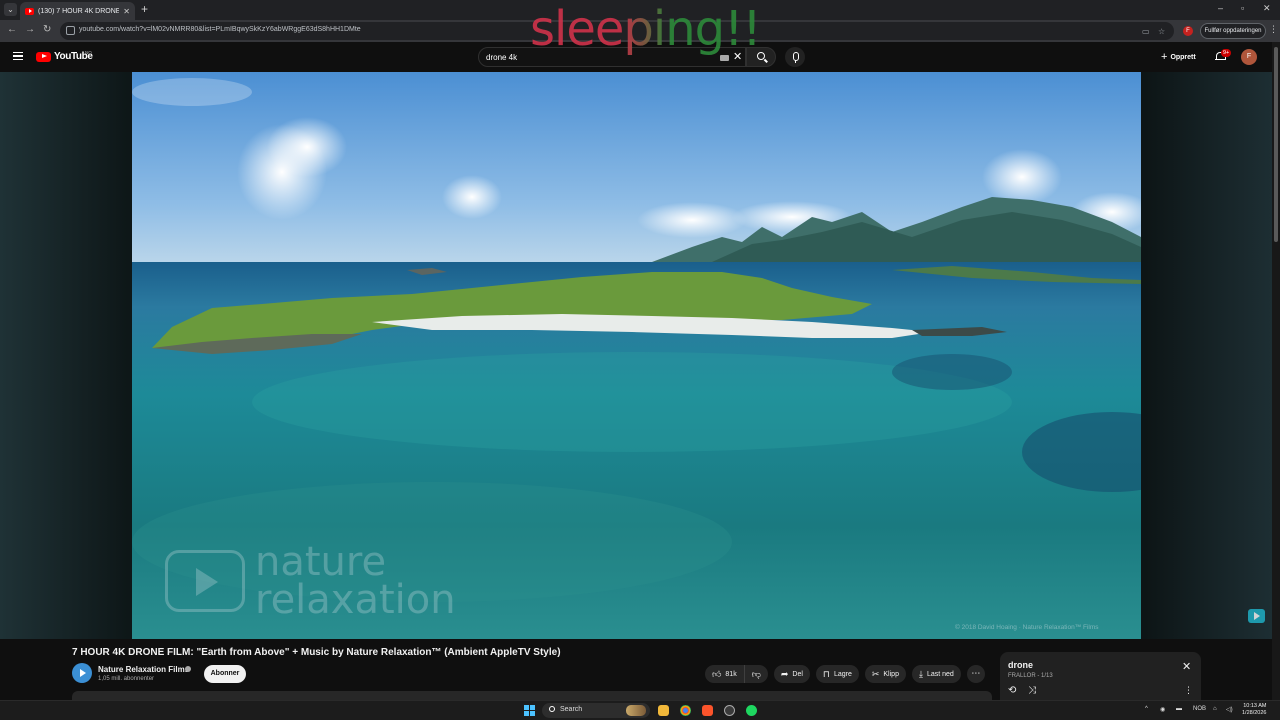  Describe the element at coordinates (940, 674) in the screenshot. I see `download-label: Last ned` at that location.